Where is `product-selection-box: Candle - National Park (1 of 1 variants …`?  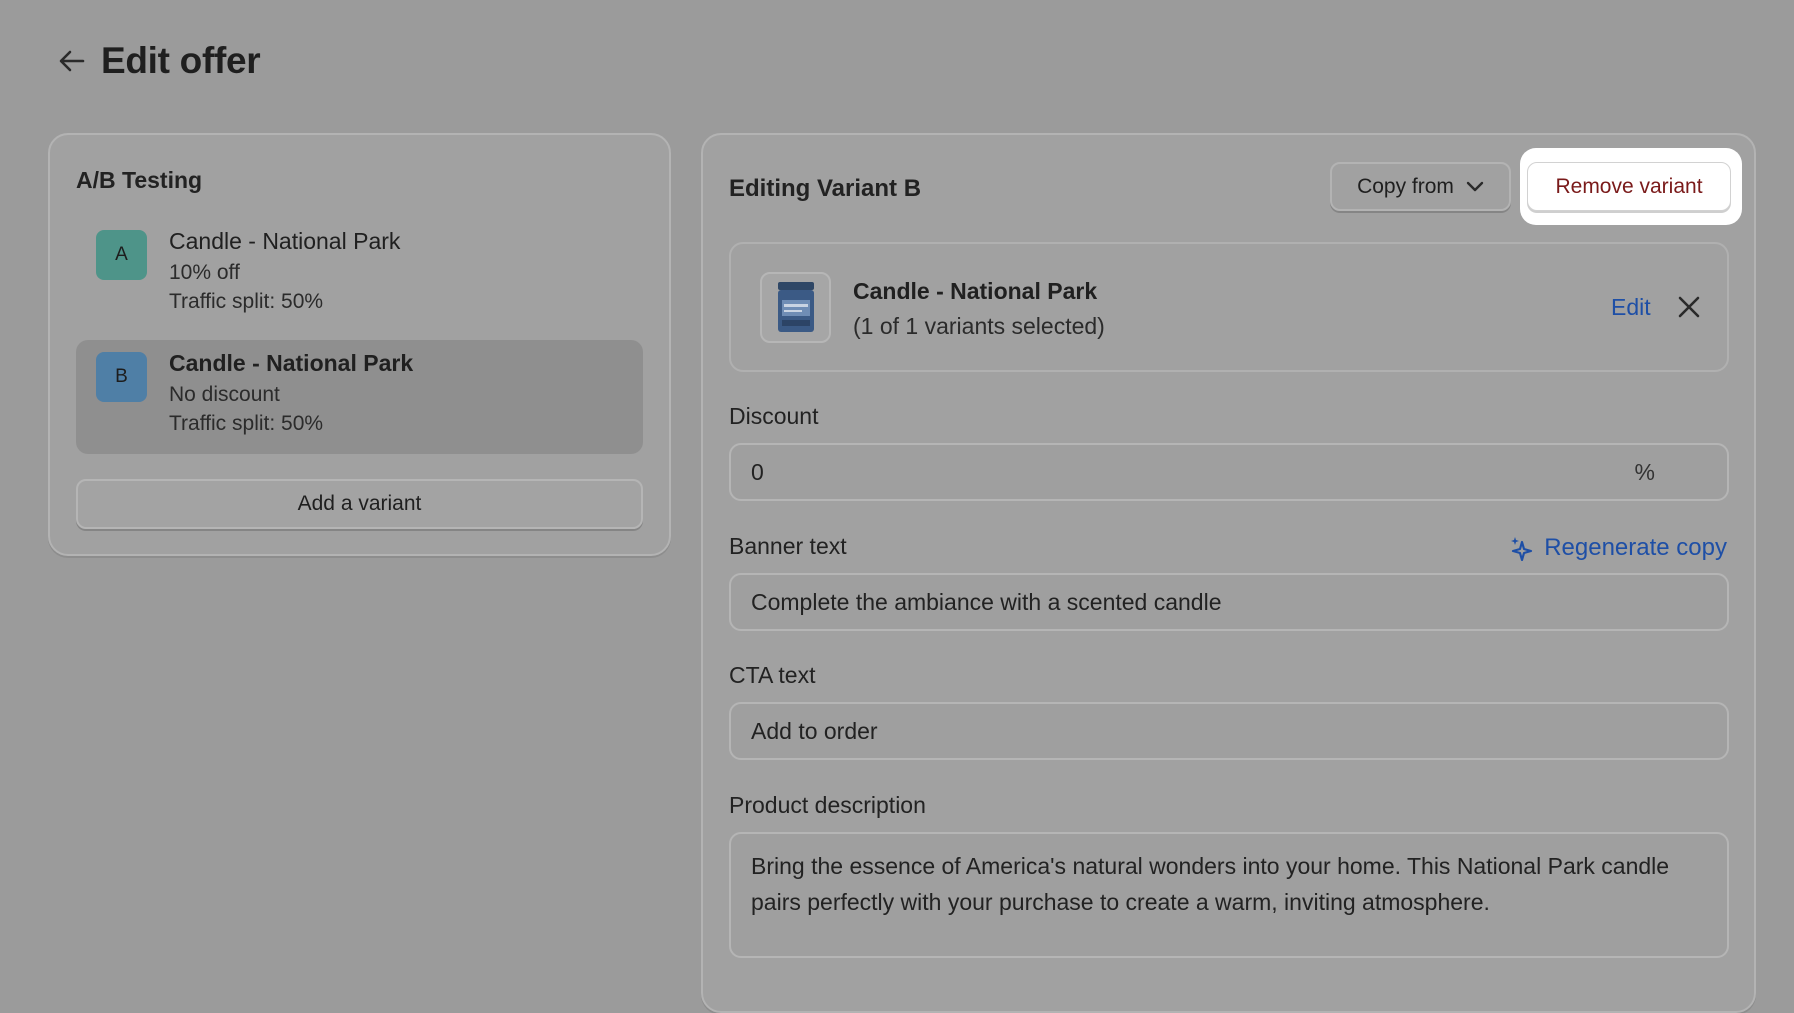 product-selection-box: Candle - National Park (1 of 1 variants … is located at coordinates (1229, 307).